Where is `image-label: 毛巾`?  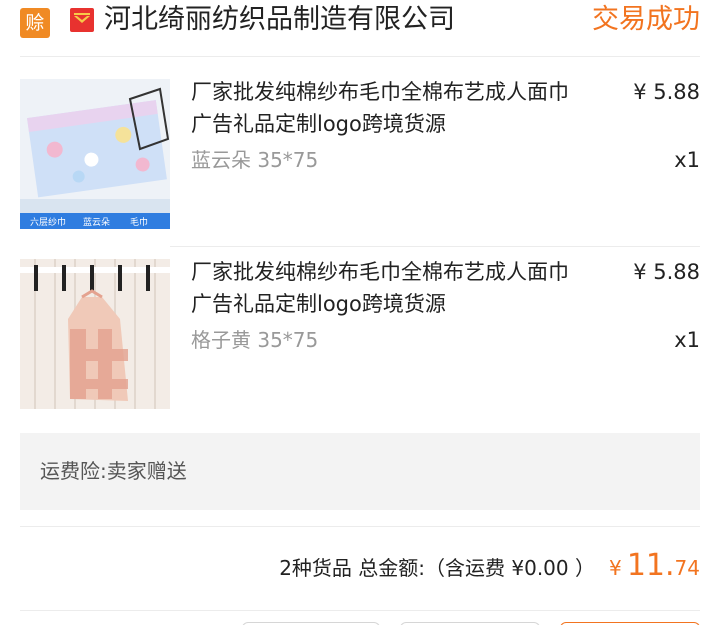 image-label: 毛巾 is located at coordinates (139, 222).